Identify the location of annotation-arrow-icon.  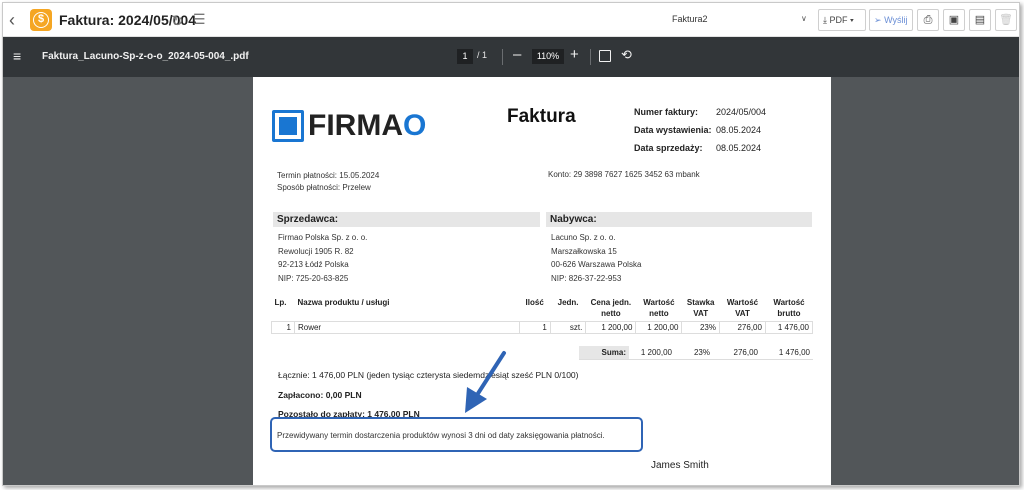
(485, 382).